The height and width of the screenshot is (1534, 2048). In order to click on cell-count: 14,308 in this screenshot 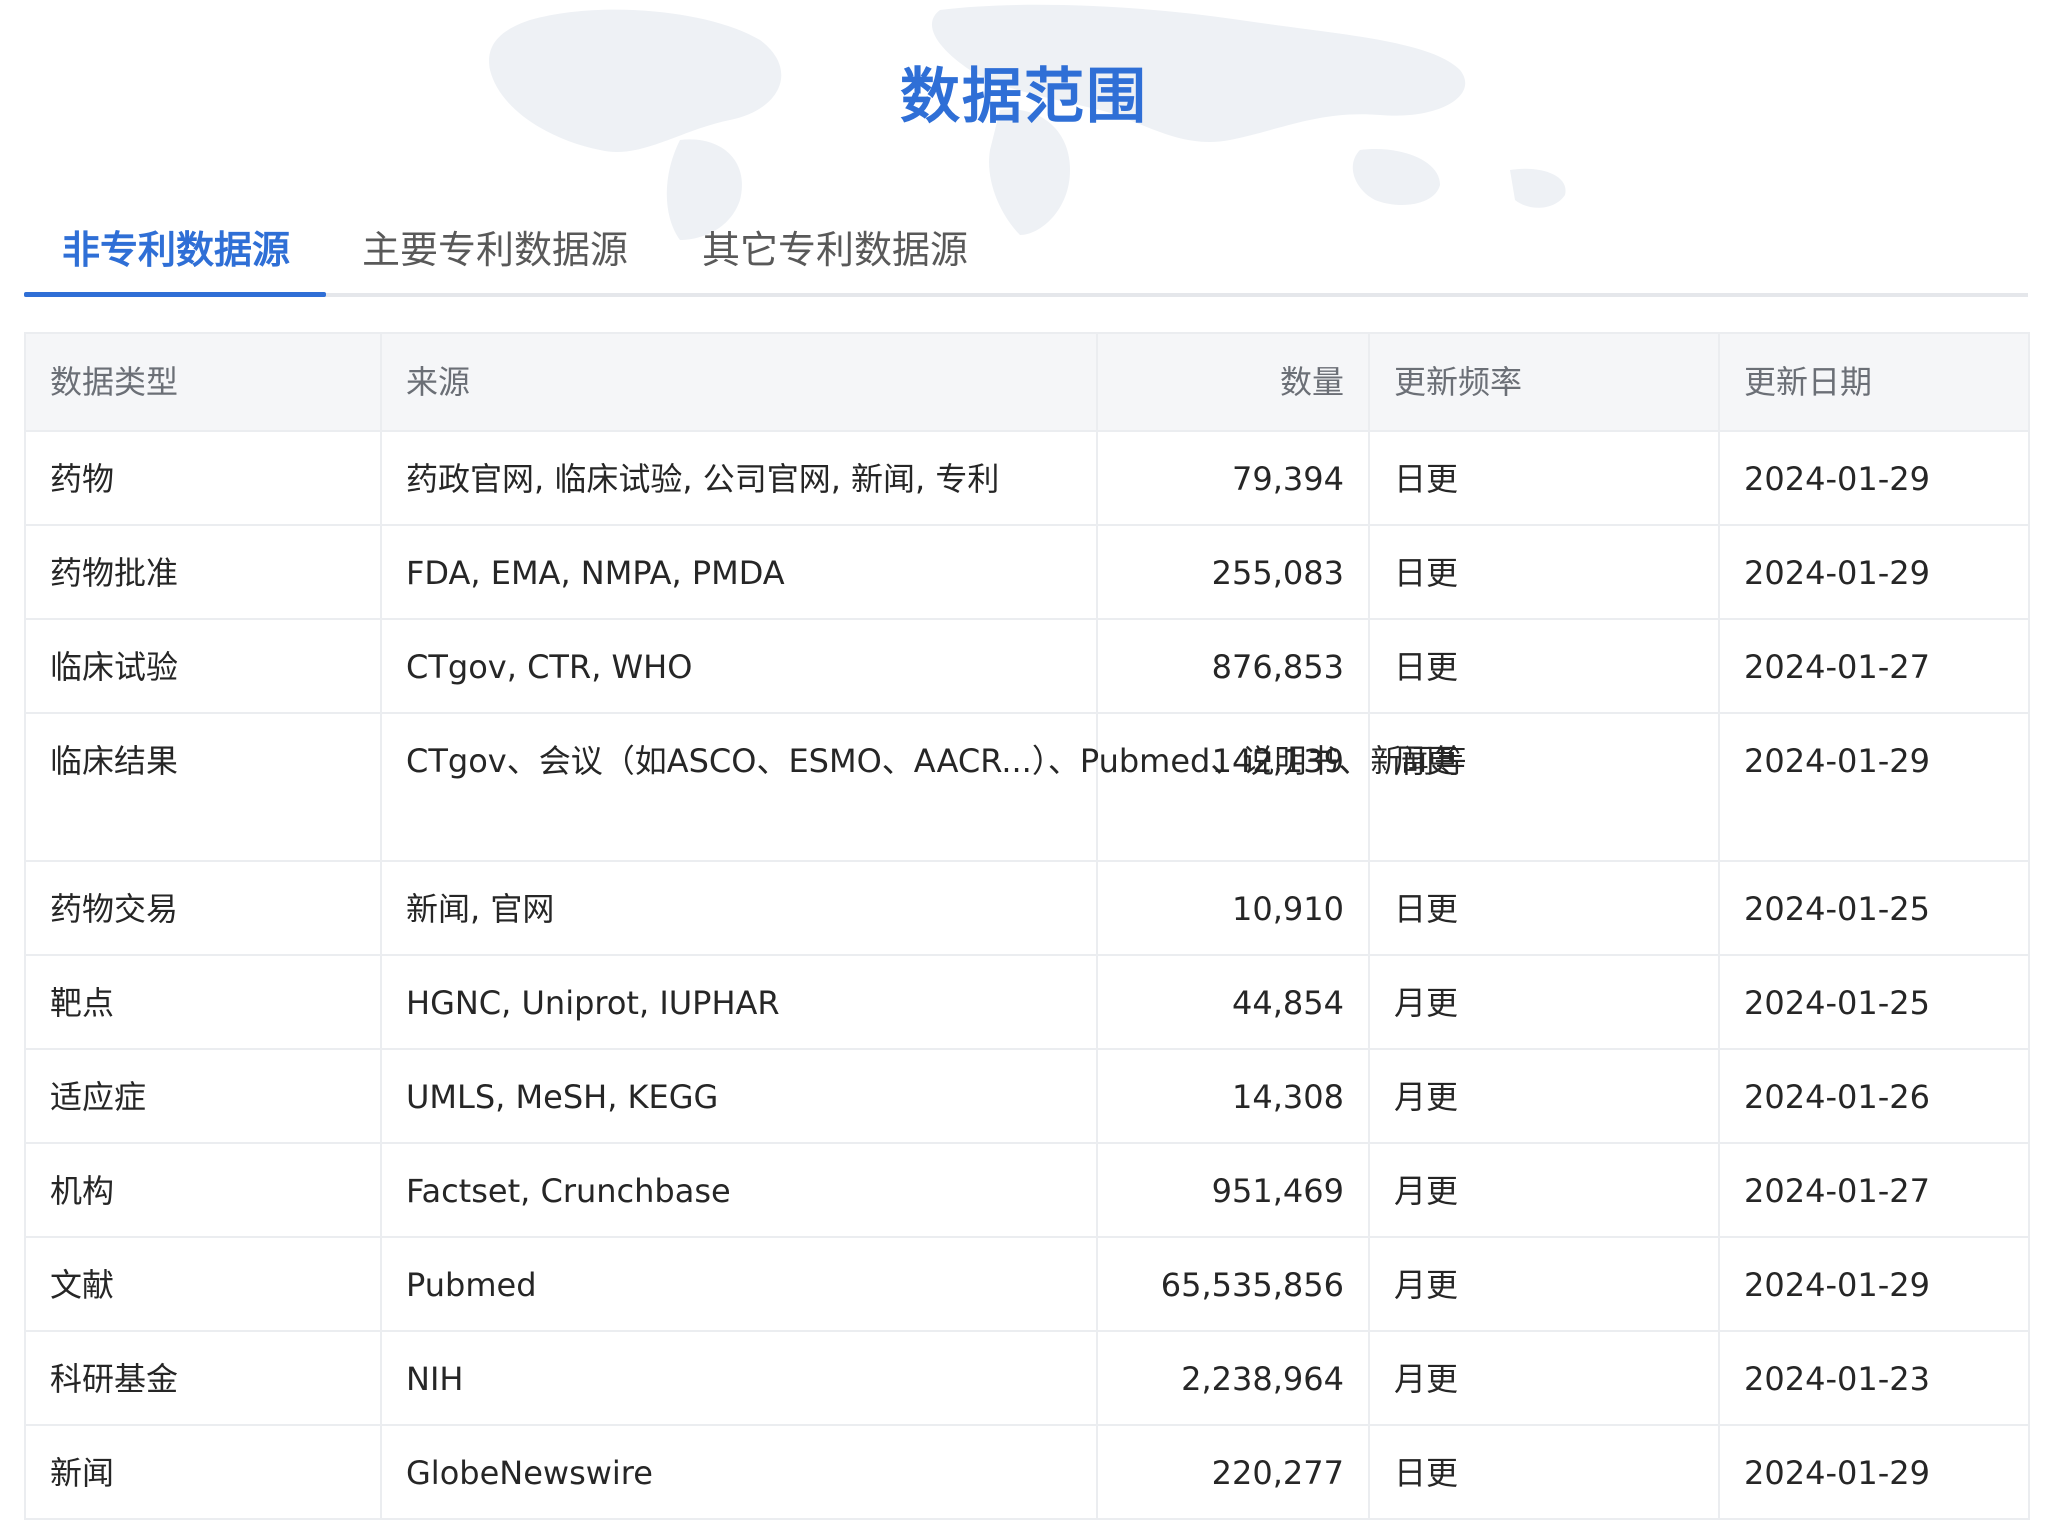, I will do `click(1233, 1096)`.